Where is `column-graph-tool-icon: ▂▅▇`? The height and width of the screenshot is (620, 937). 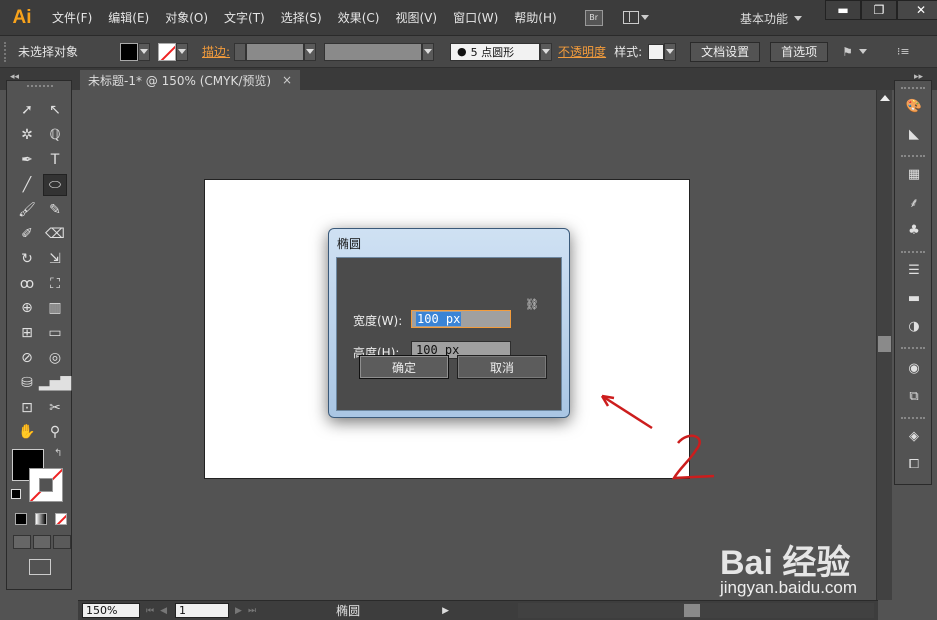 column-graph-tool-icon: ▂▅▇ is located at coordinates (55, 383).